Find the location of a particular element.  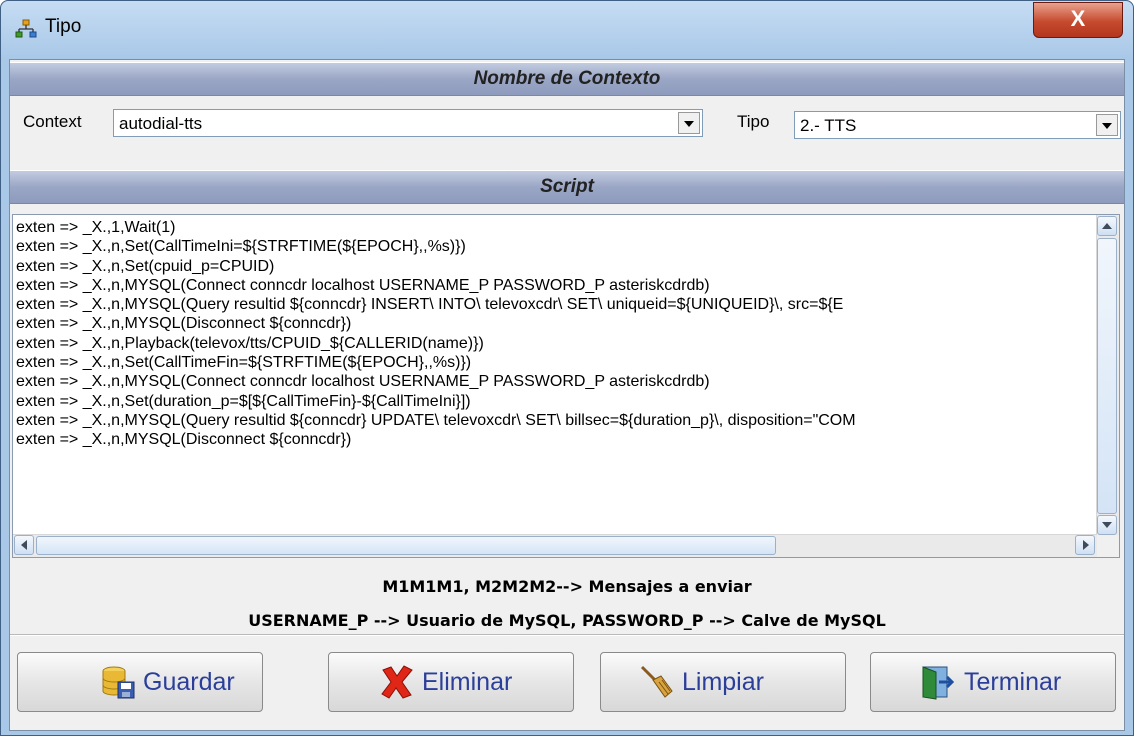

exit-door-icon is located at coordinates (938, 683).